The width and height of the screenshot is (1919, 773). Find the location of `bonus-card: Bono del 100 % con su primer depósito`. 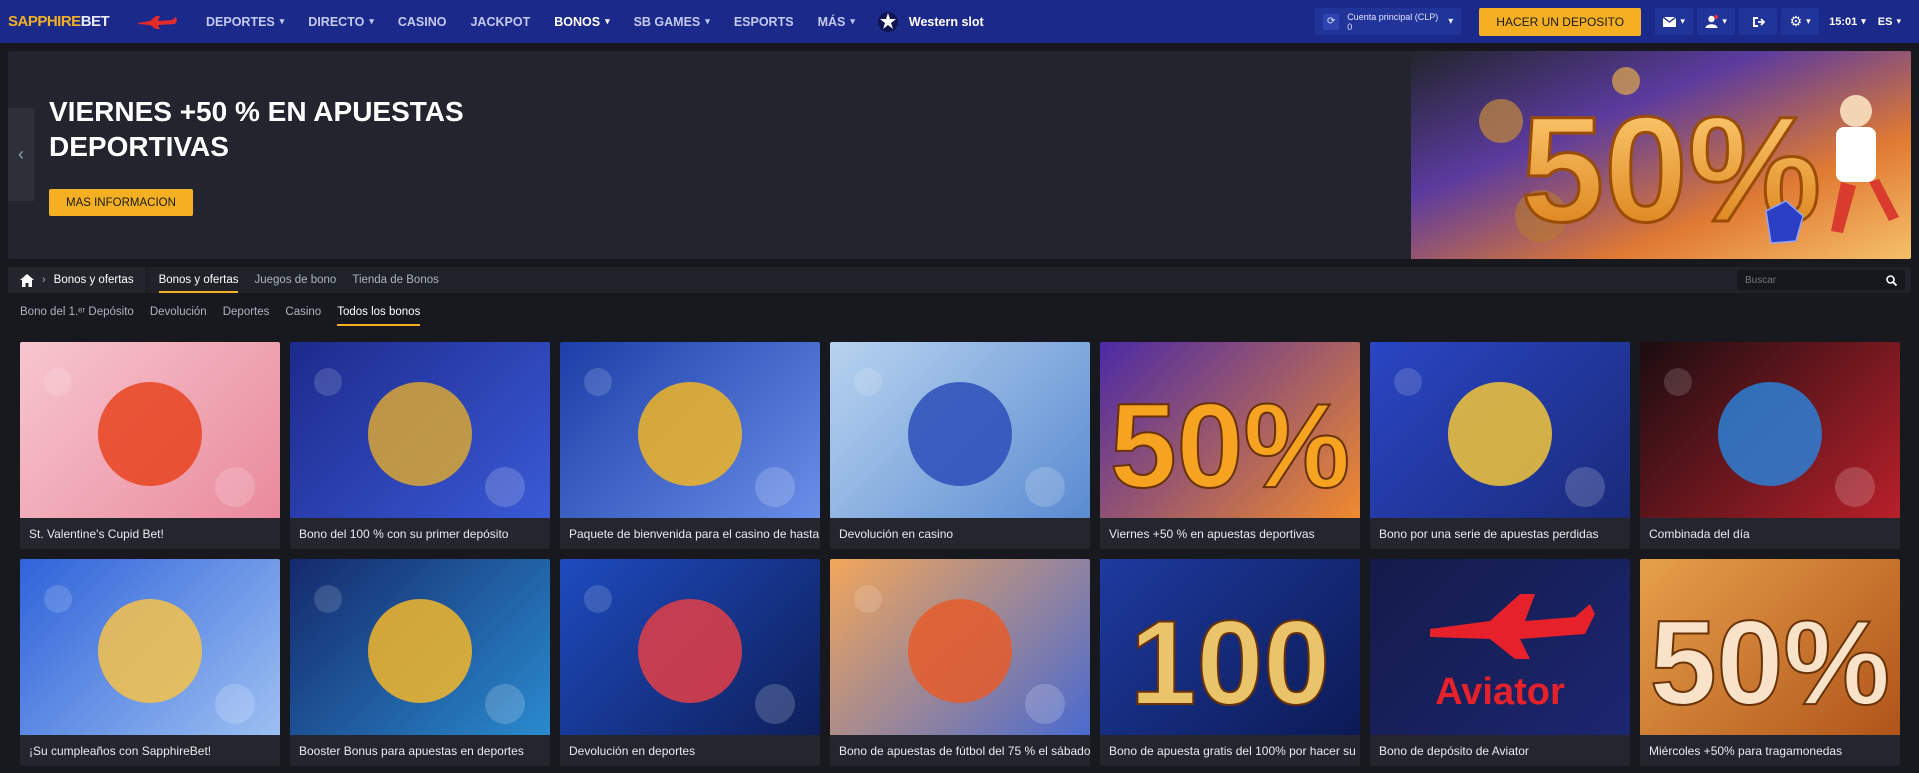

bonus-card: Bono del 100 % con su primer depósito is located at coordinates (420, 445).